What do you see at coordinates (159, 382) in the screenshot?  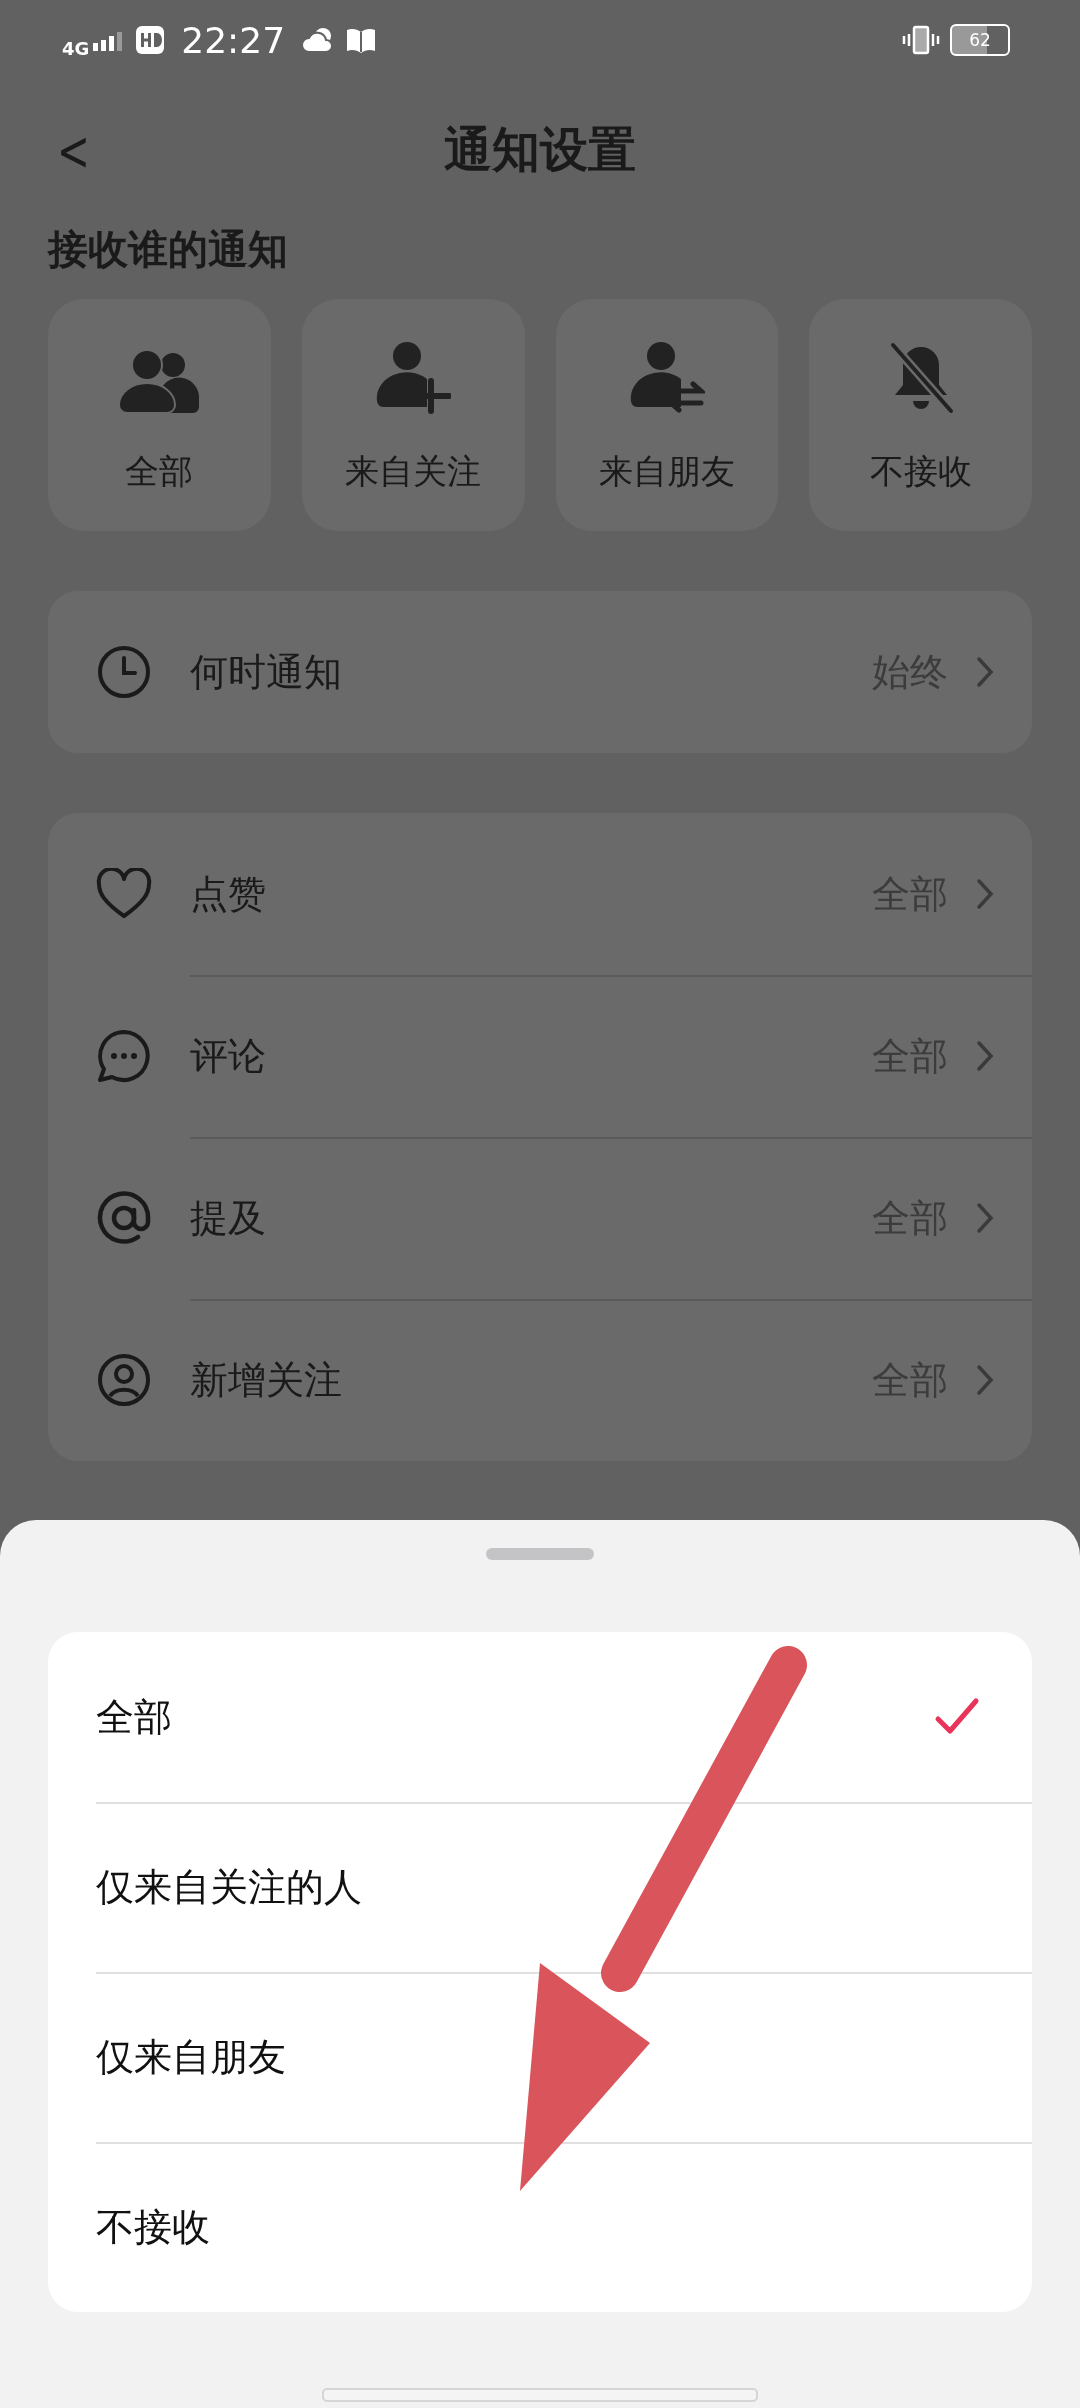 I see `people-icon` at bounding box center [159, 382].